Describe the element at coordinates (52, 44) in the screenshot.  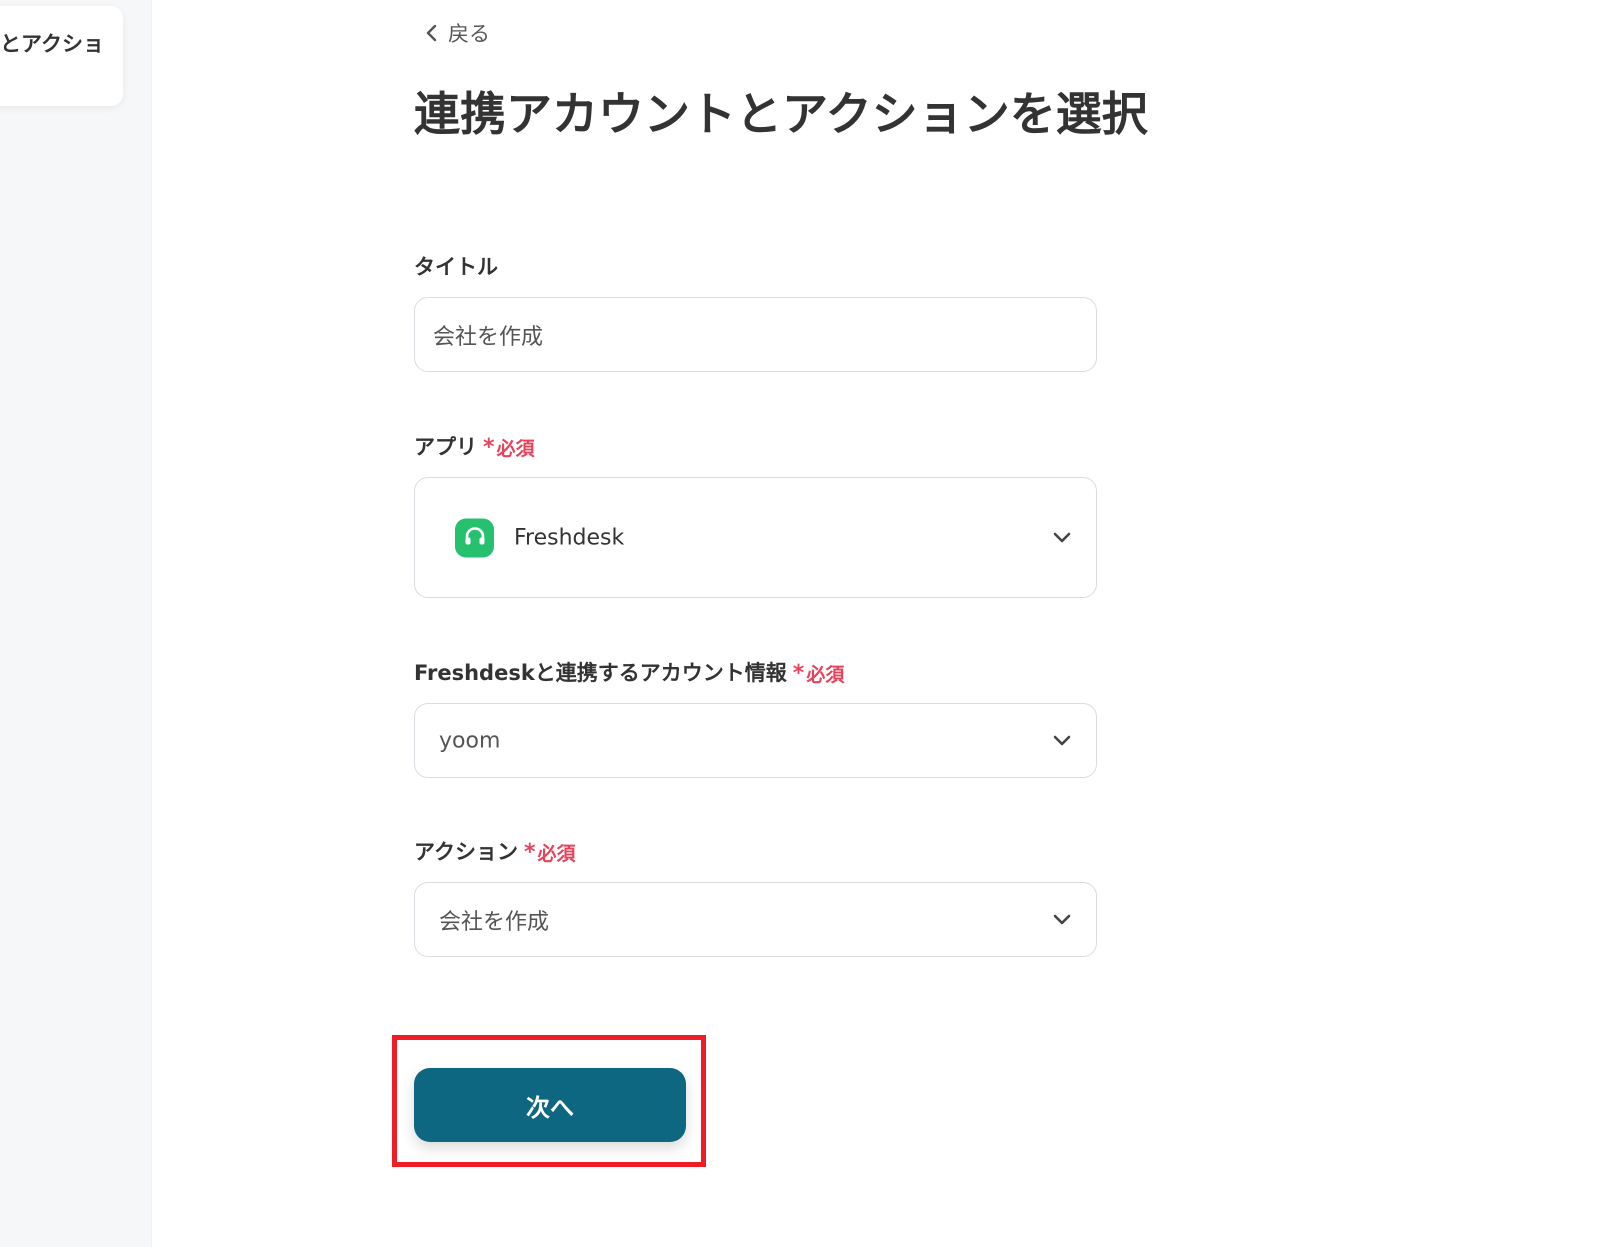
I see `sidebar-card-label: とアクショ` at that location.